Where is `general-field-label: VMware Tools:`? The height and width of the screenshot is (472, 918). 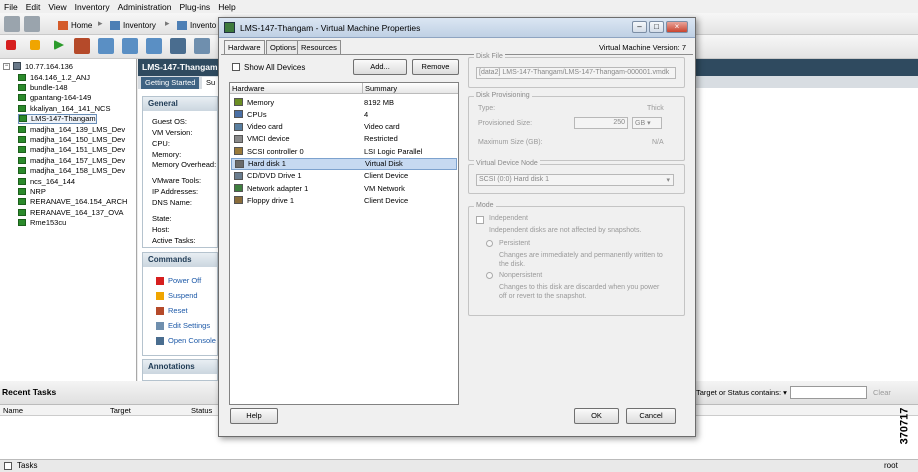
general-field-label: VMware Tools: is located at coordinates (177, 180).